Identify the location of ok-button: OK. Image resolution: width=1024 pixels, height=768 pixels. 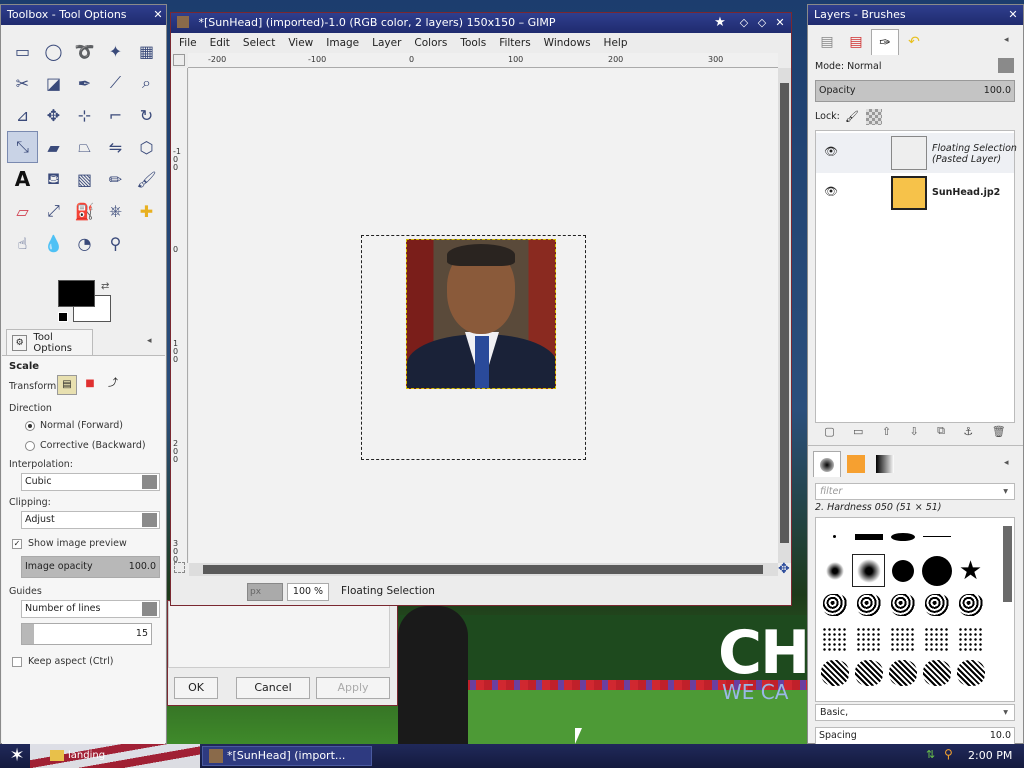
(196, 688).